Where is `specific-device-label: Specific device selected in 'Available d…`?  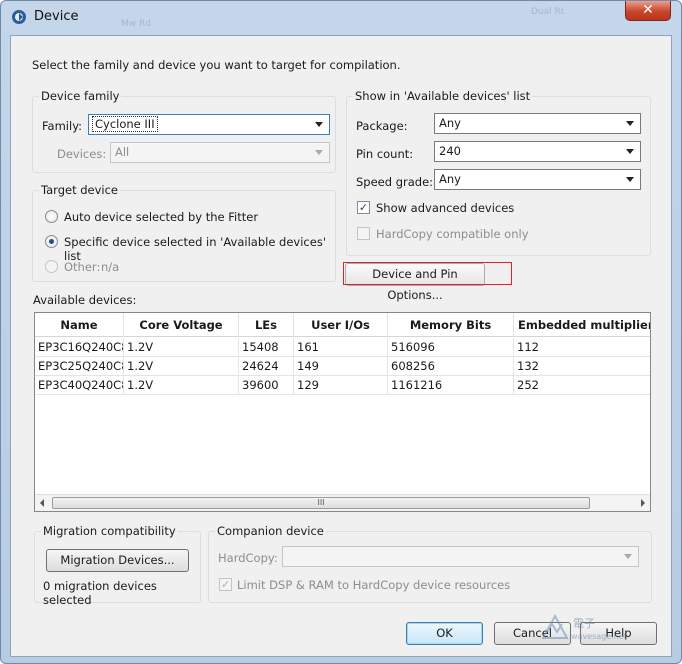
specific-device-label: Specific device selected in 'Available d… is located at coordinates (199, 249).